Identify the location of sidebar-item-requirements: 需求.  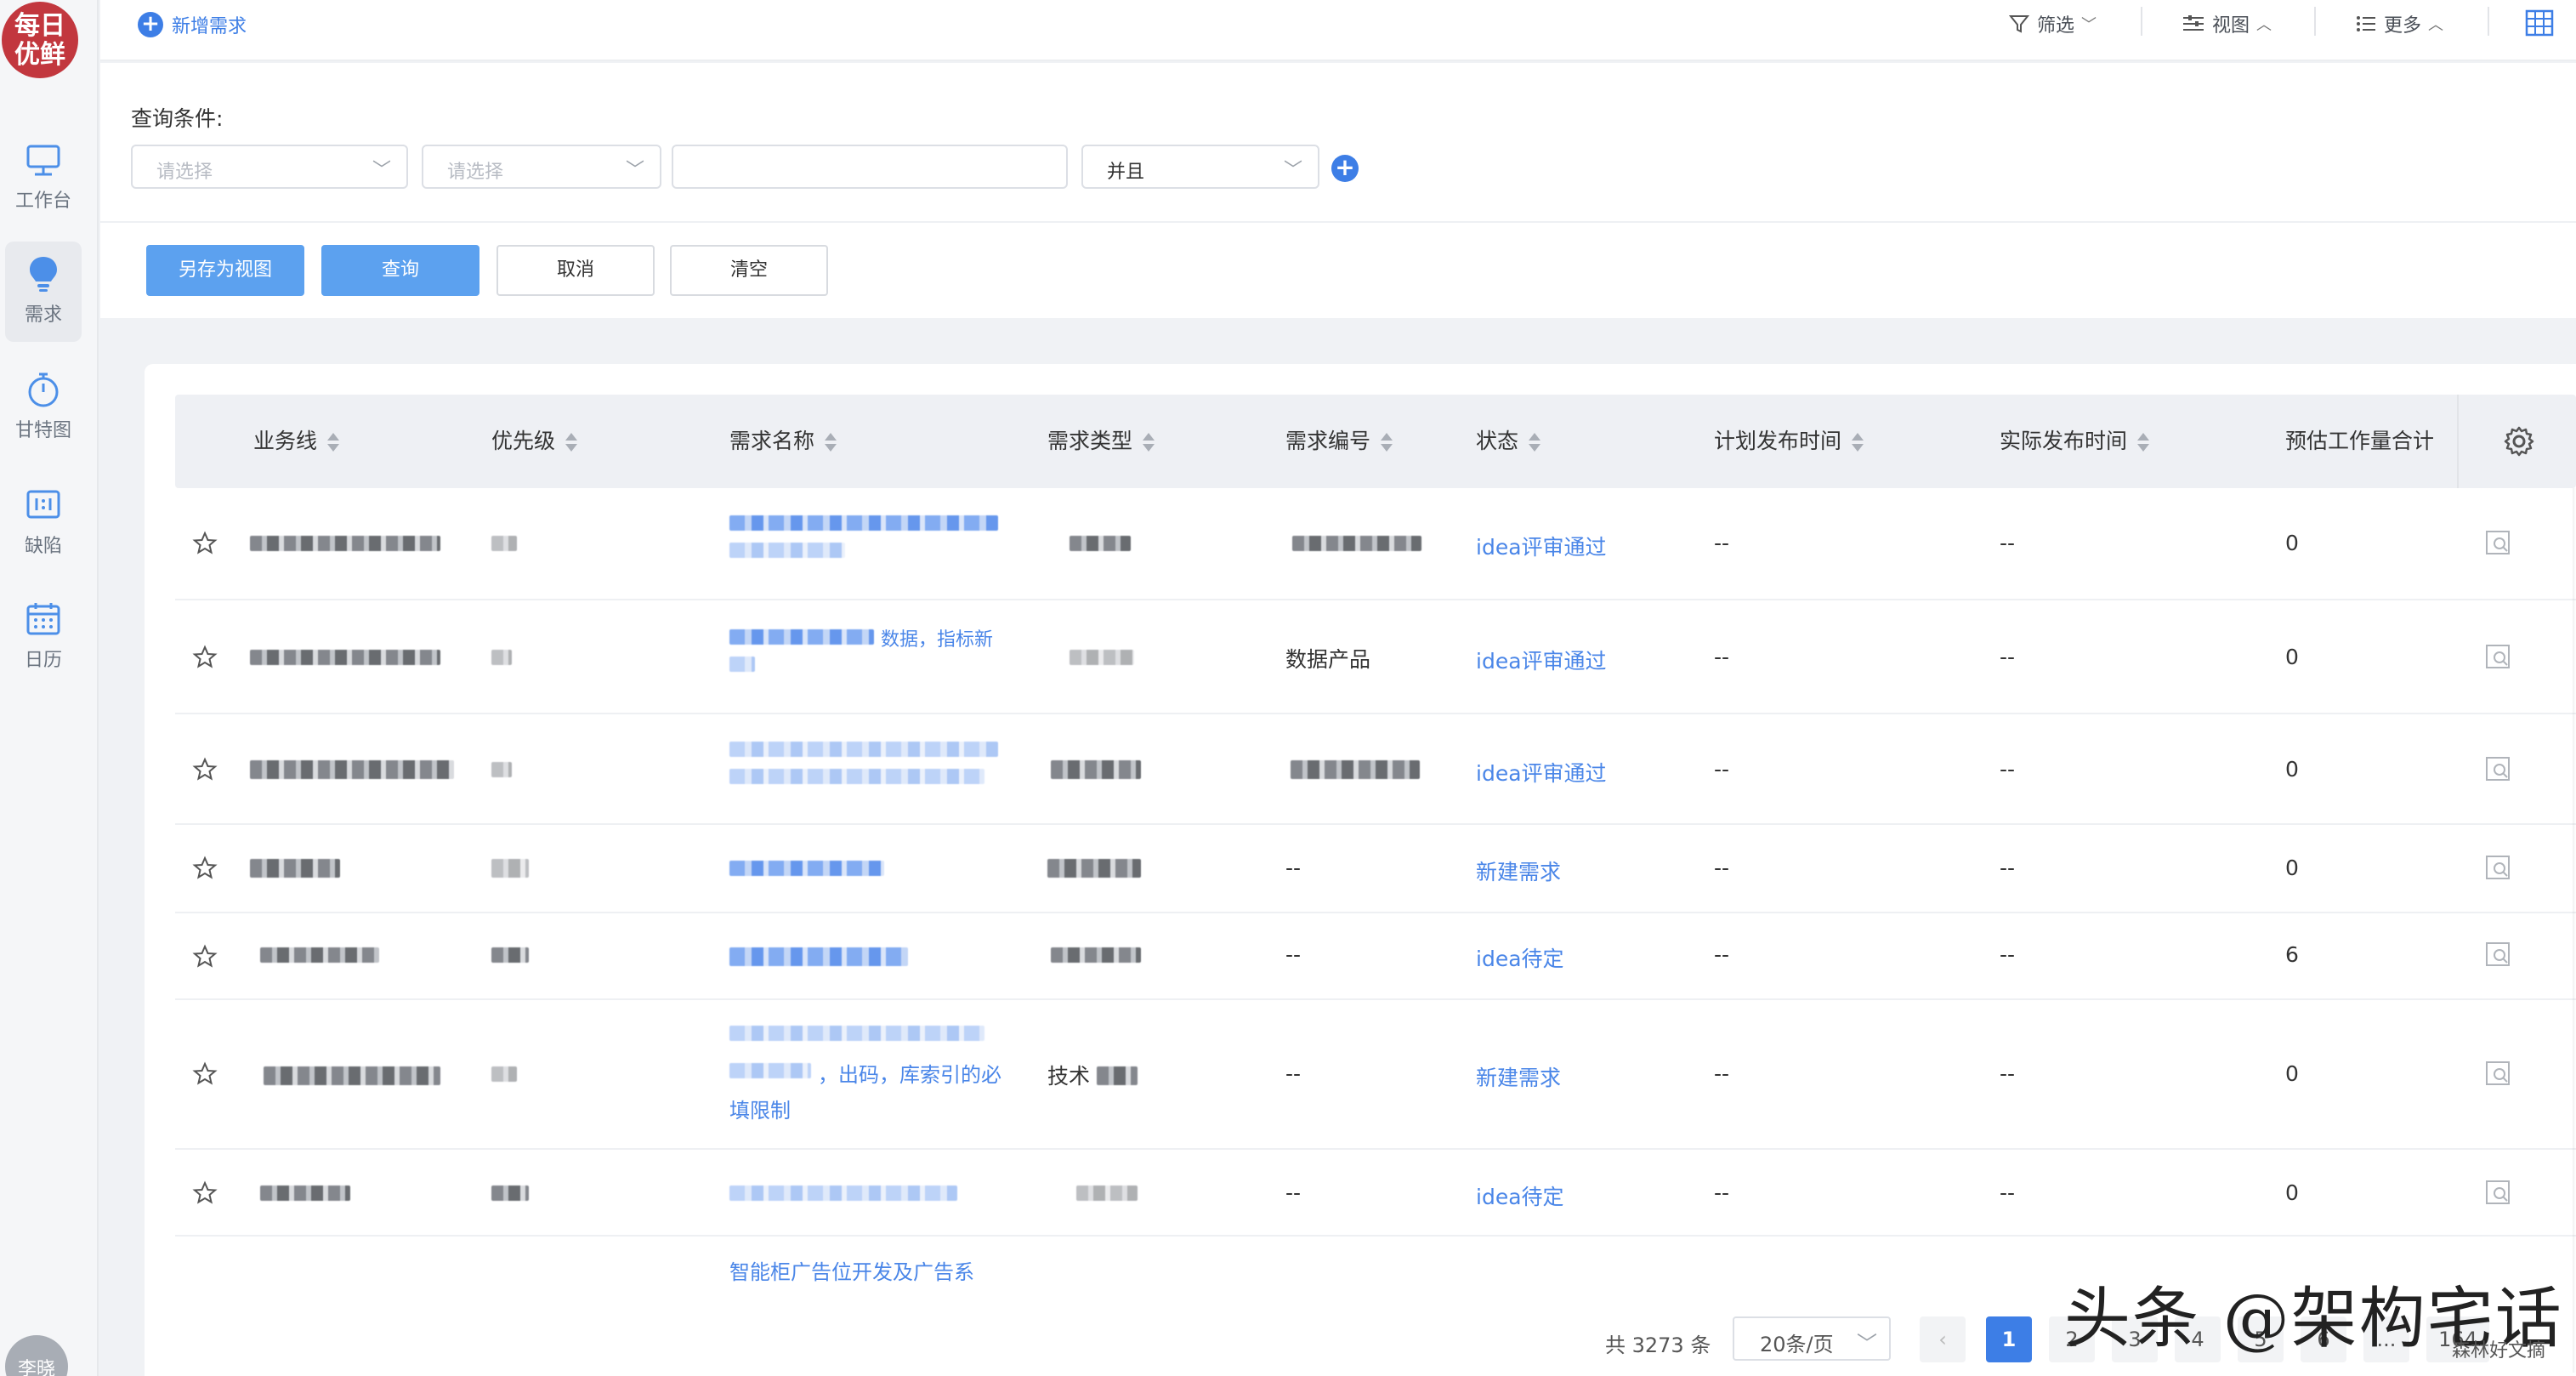
(44, 292).